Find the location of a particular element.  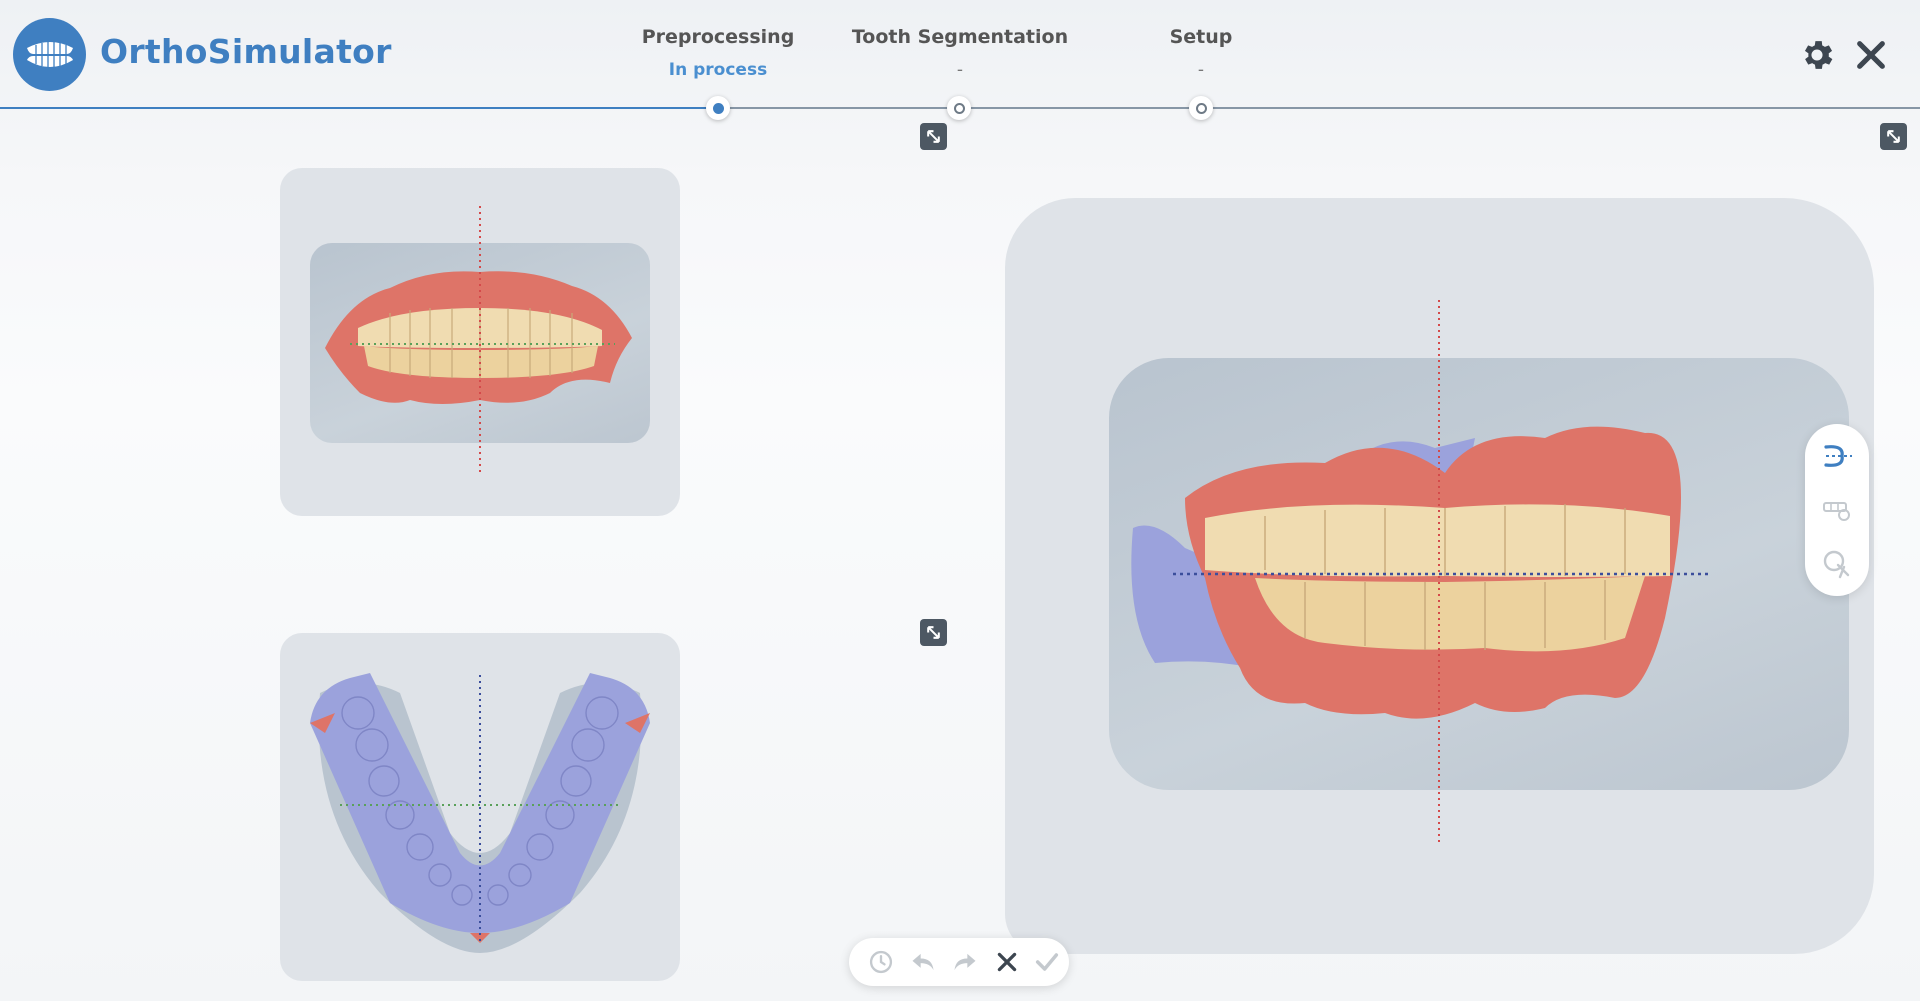

brush-tool is located at coordinates (1837, 564).